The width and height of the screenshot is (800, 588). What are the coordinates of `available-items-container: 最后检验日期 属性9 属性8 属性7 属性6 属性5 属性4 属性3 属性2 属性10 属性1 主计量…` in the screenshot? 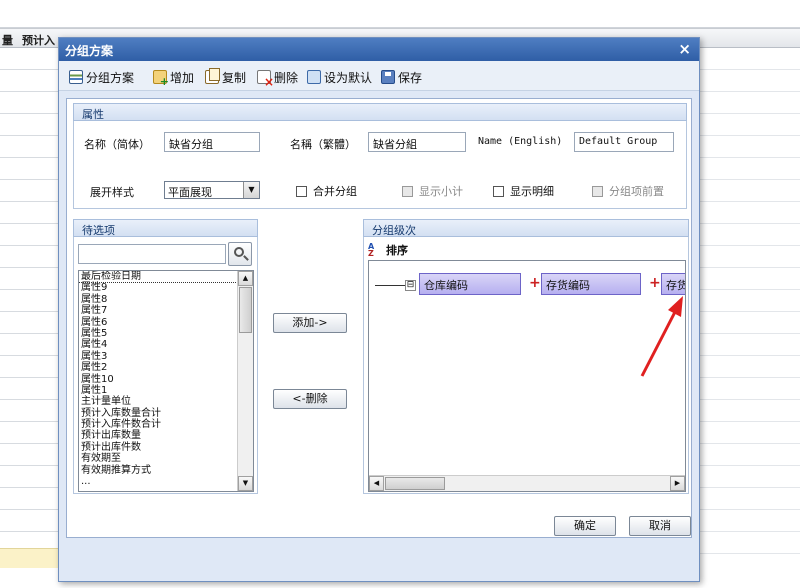 It's located at (166, 379).